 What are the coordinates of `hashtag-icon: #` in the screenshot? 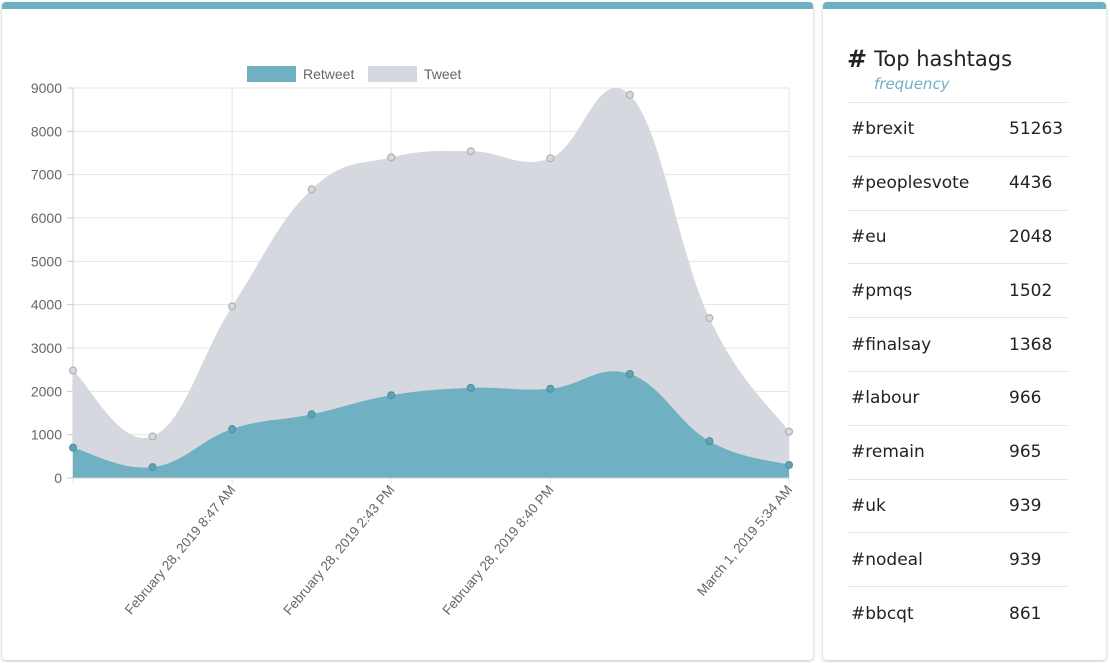 It's located at (857, 59).